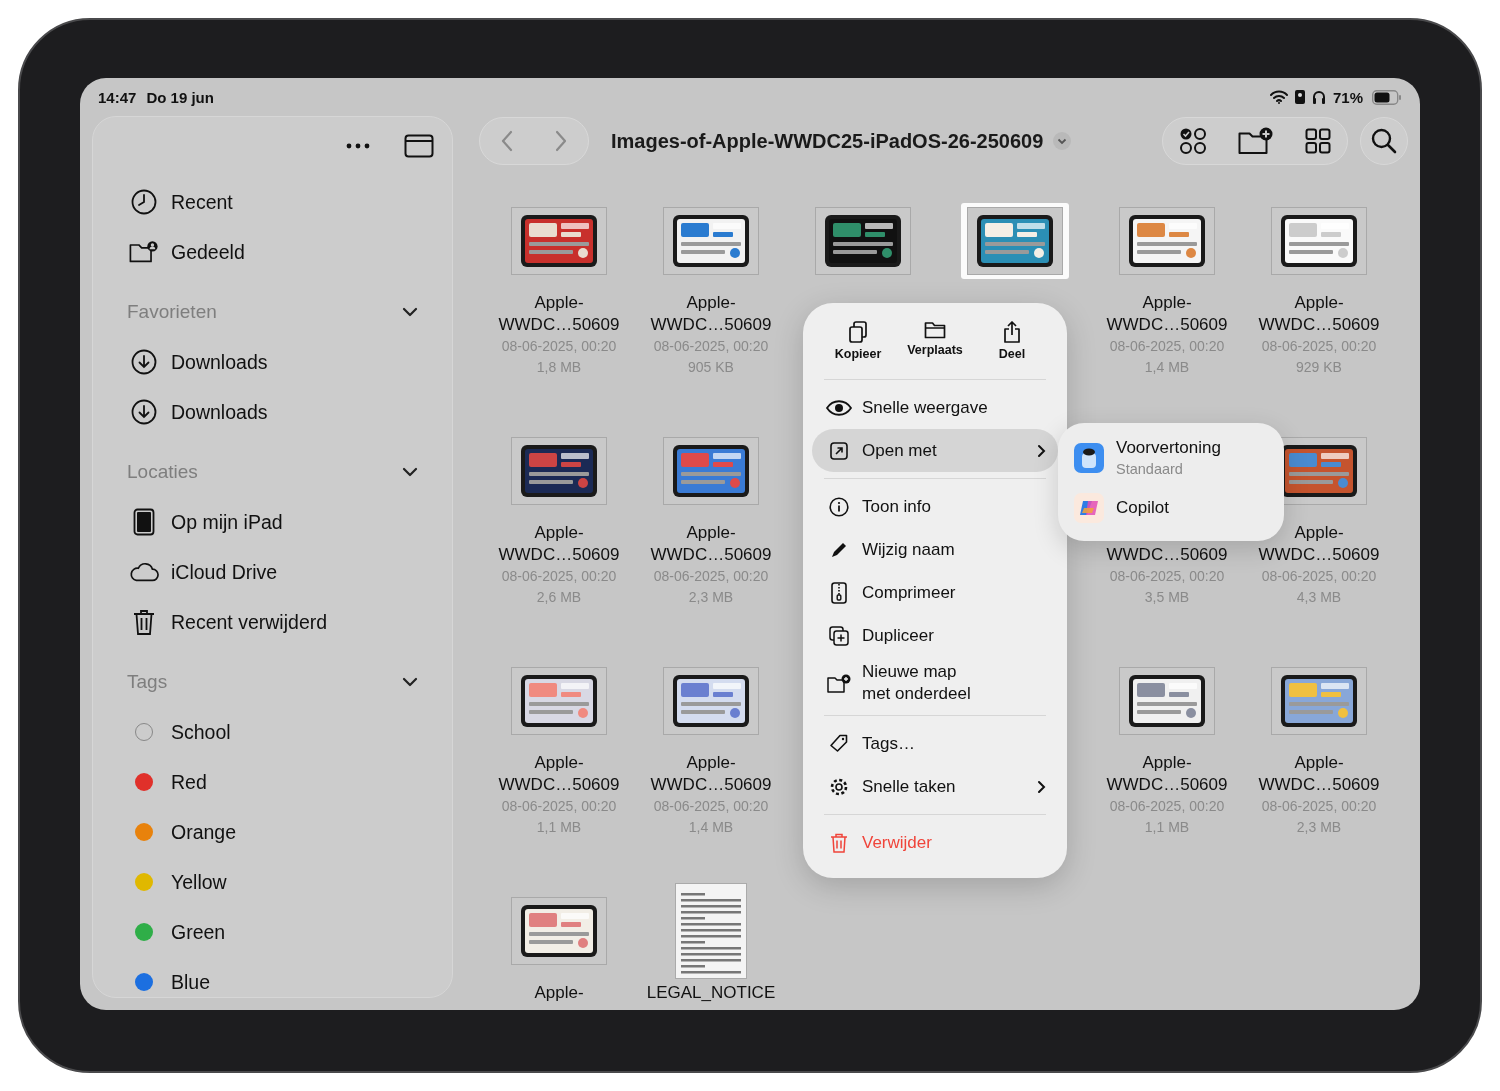 The height and width of the screenshot is (1091, 1500). Describe the element at coordinates (1299, 97) in the screenshot. I see `lock-icon` at that location.